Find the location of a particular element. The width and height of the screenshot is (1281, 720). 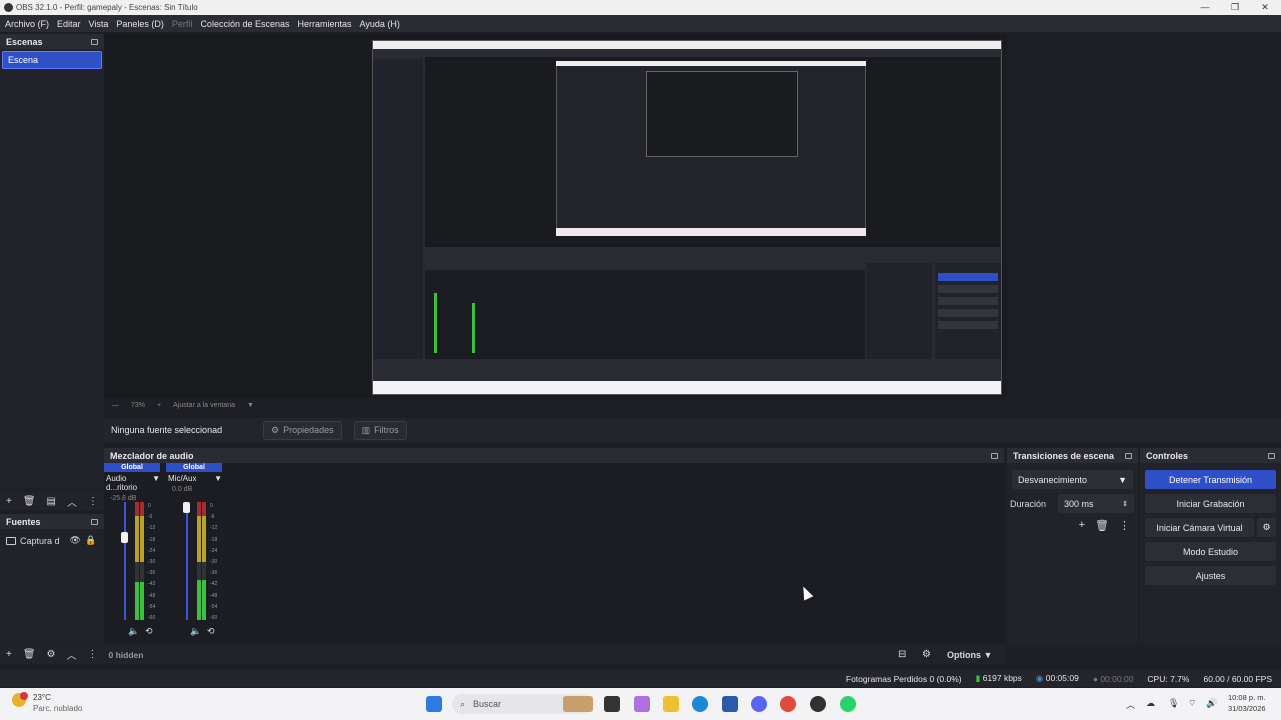

clock-time: 10:08 p. m. is located at coordinates (1247, 697).